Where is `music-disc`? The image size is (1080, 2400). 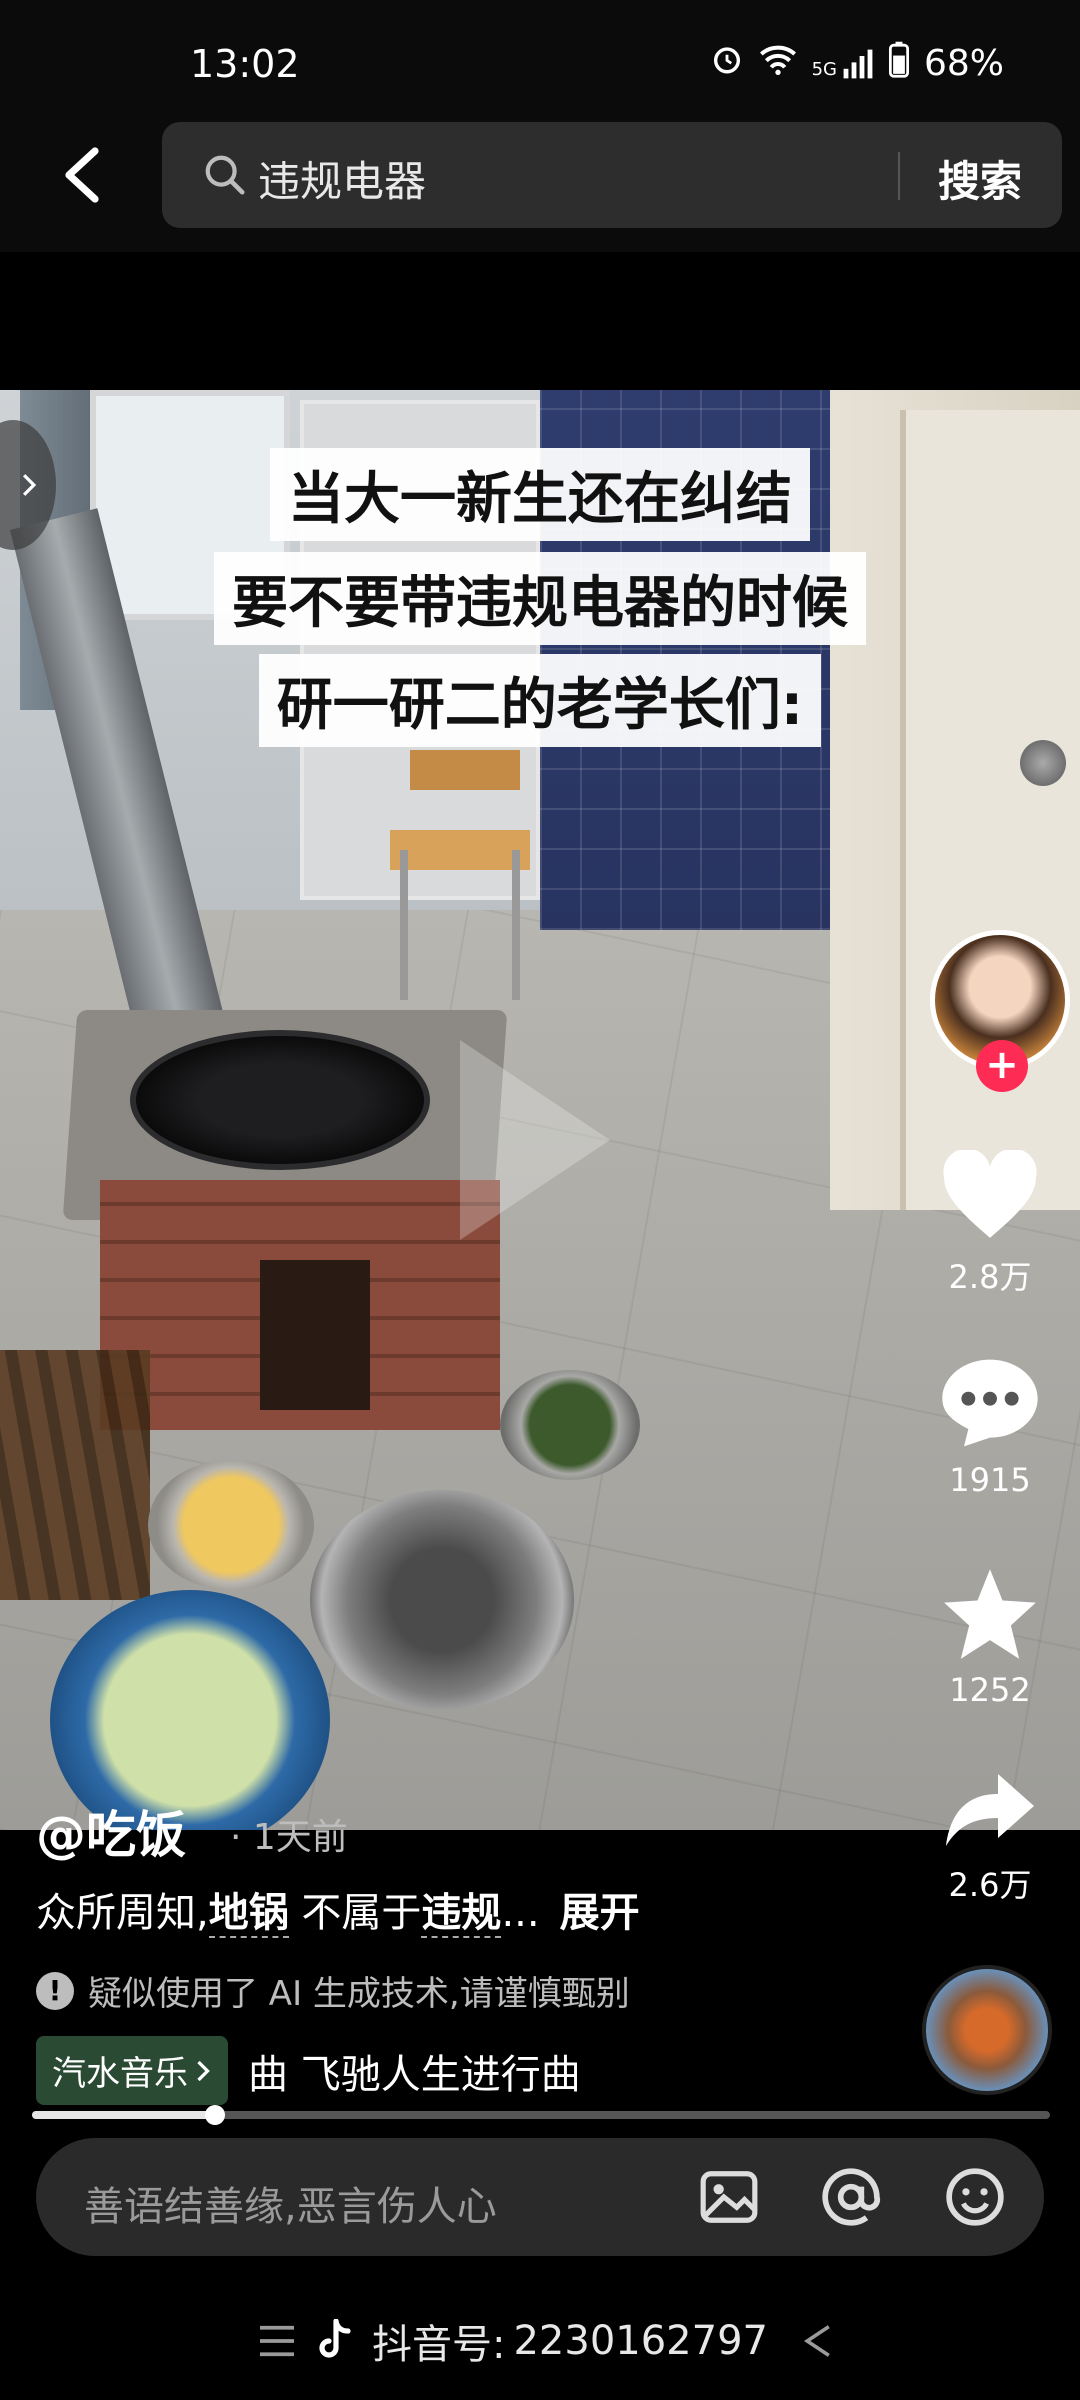 music-disc is located at coordinates (987, 2030).